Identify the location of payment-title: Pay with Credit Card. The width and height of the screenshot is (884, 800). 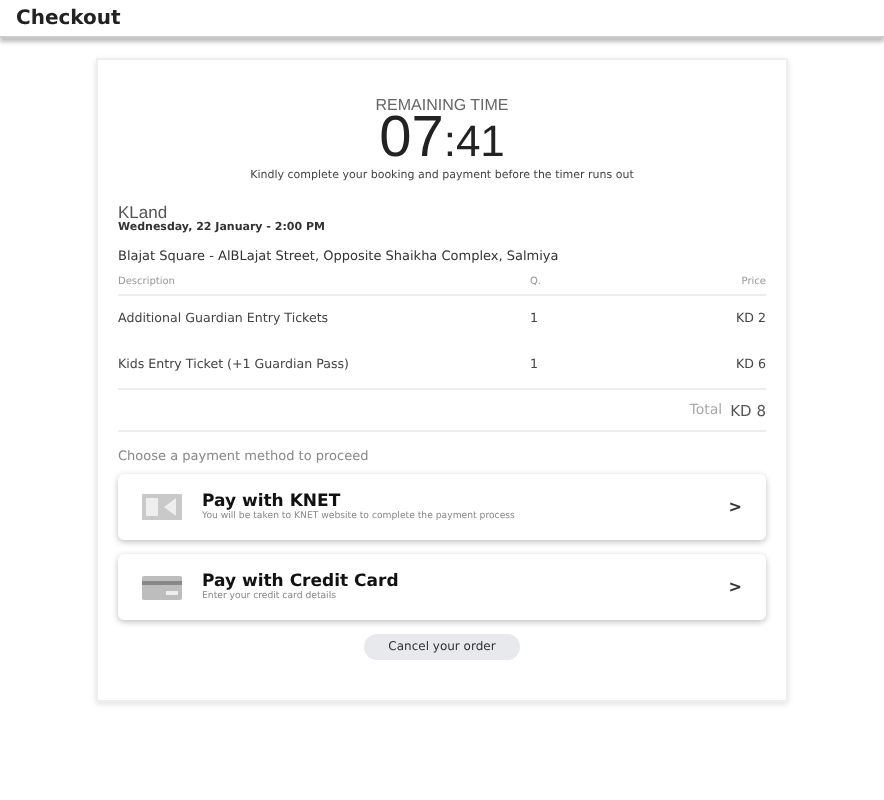
(301, 582).